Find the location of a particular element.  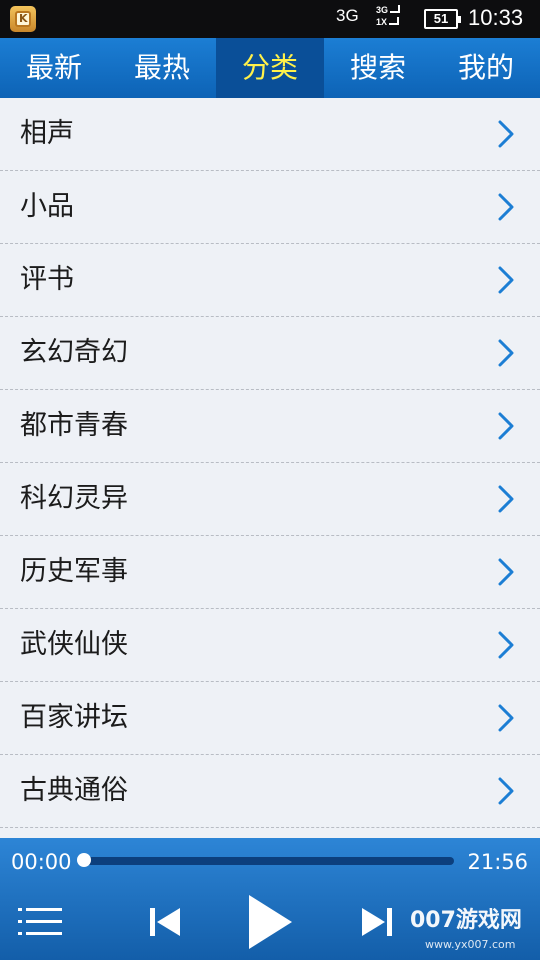

category-label: 玄幻奇幻 is located at coordinates (74, 352).